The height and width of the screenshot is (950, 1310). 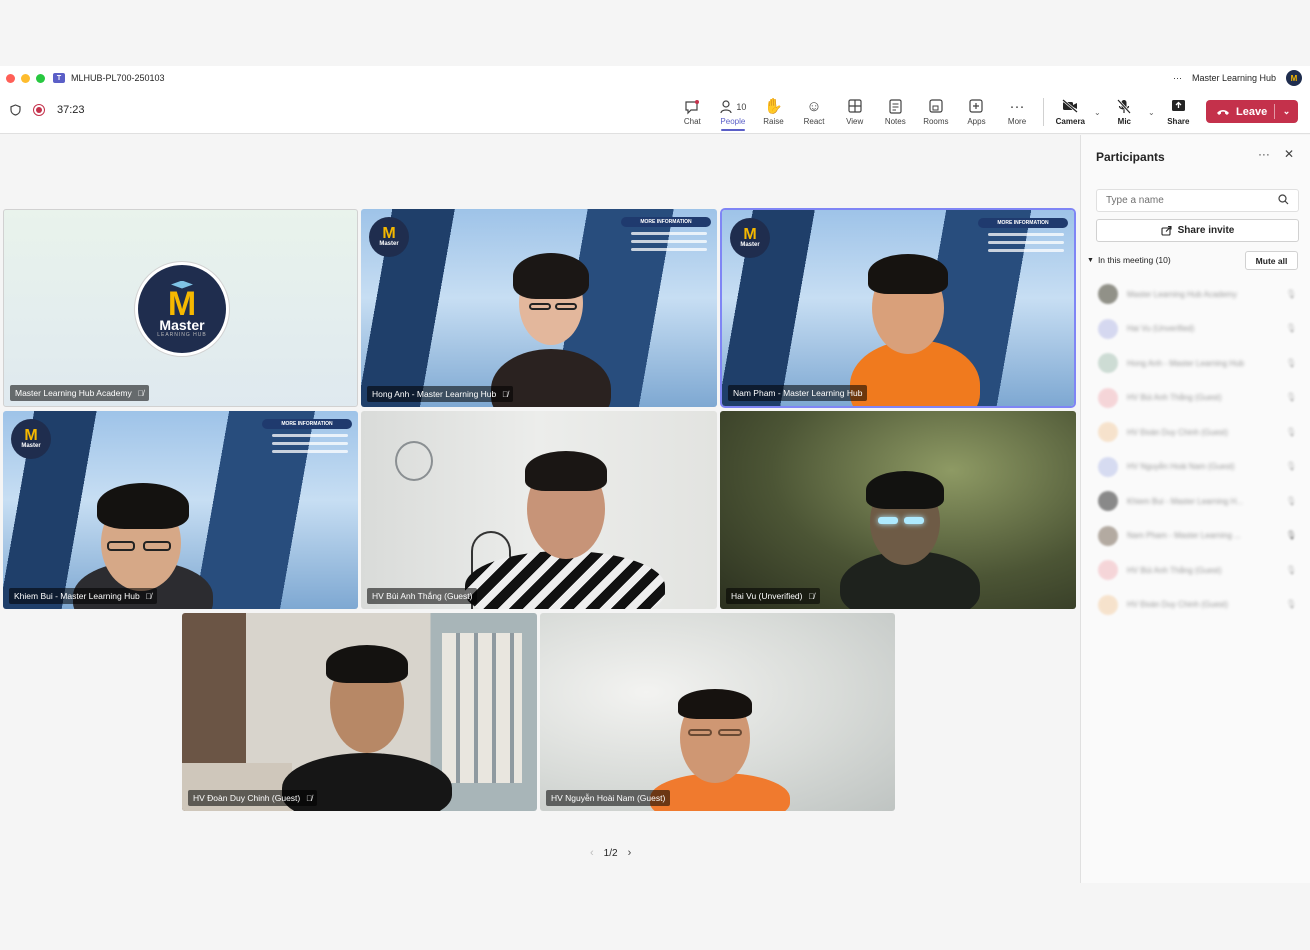 I want to click on mic-off-icon, so click(x=1124, y=107).